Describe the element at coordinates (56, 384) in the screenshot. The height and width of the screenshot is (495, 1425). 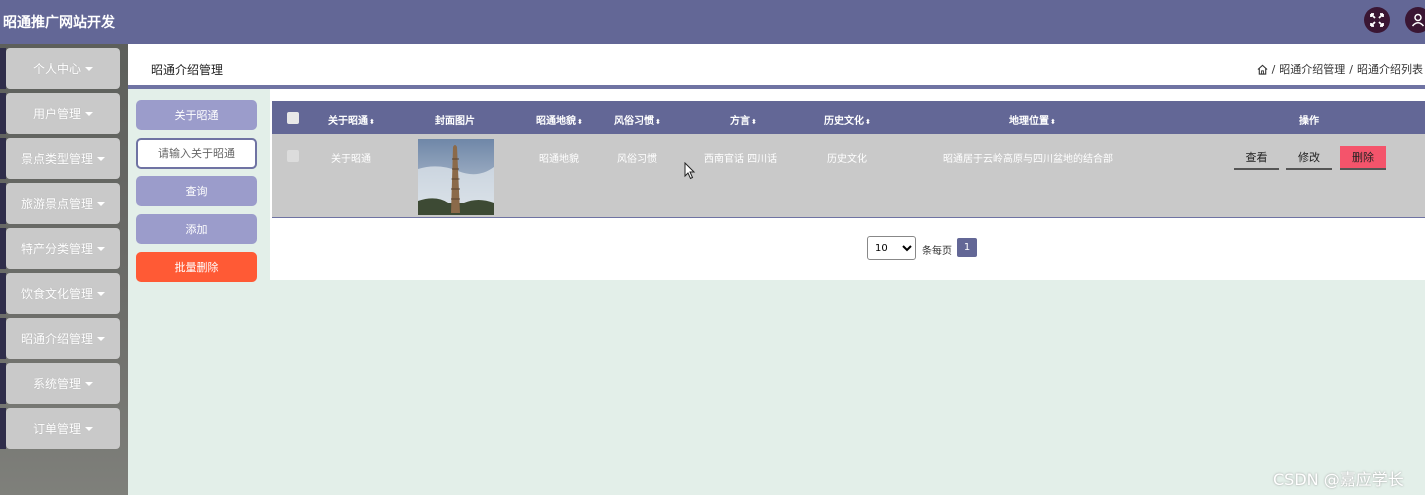
I see `sidebar-item-label: 系统管理` at that location.